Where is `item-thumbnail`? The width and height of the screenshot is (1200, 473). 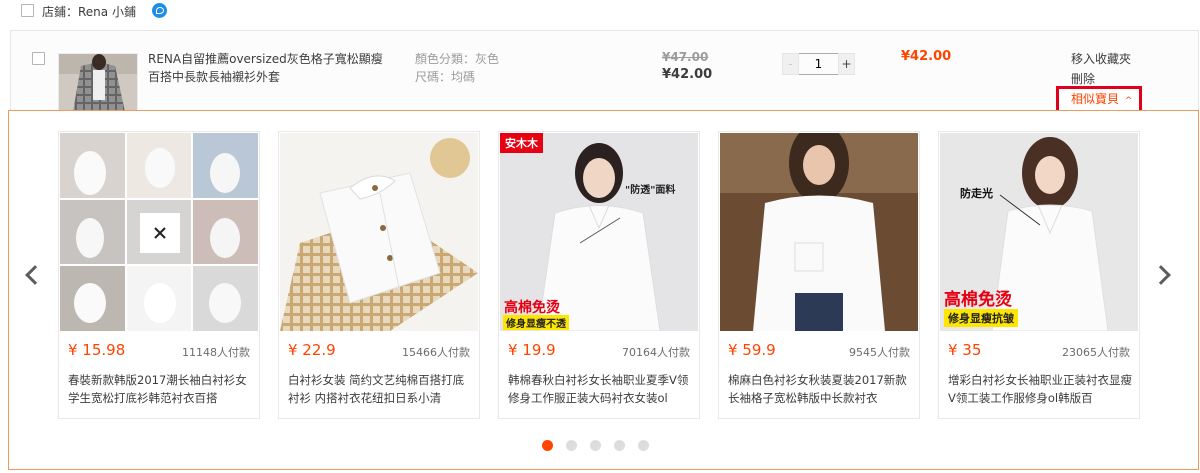 item-thumbnail is located at coordinates (98, 82).